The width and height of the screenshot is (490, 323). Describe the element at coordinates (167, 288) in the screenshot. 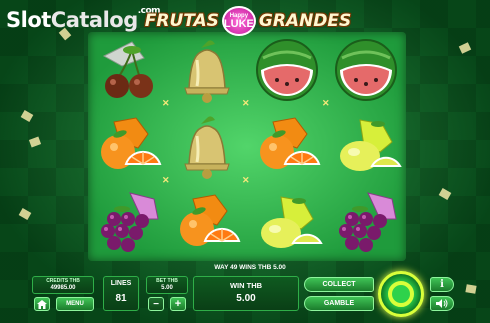

I see `bet-value: 5.00` at that location.